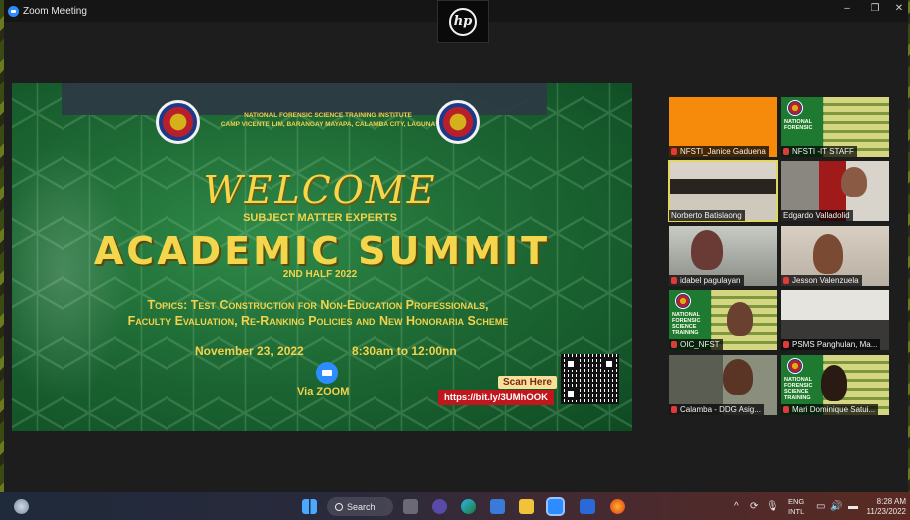 This screenshot has width=910, height=520. What do you see at coordinates (249, 351) in the screenshot?
I see `event-date: November 23, 2022` at bounding box center [249, 351].